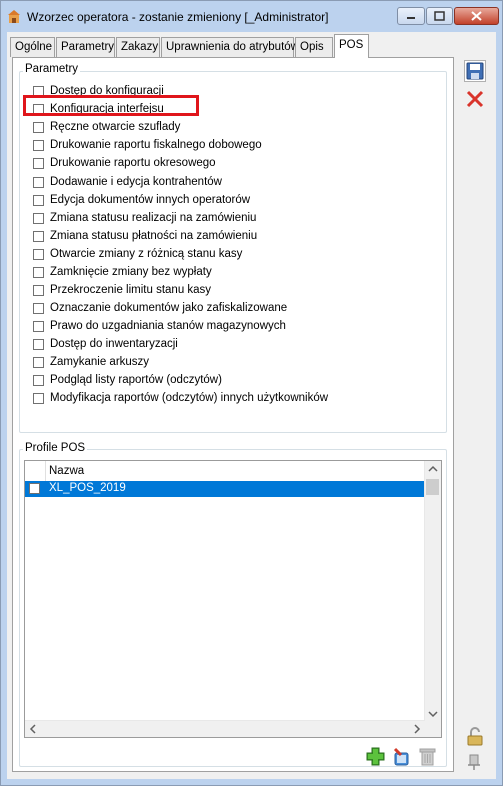 The width and height of the screenshot is (503, 786). I want to click on checkbox-reczne-otwarcie-szuflady: Ręczne otwarcie szuflady, so click(106, 127).